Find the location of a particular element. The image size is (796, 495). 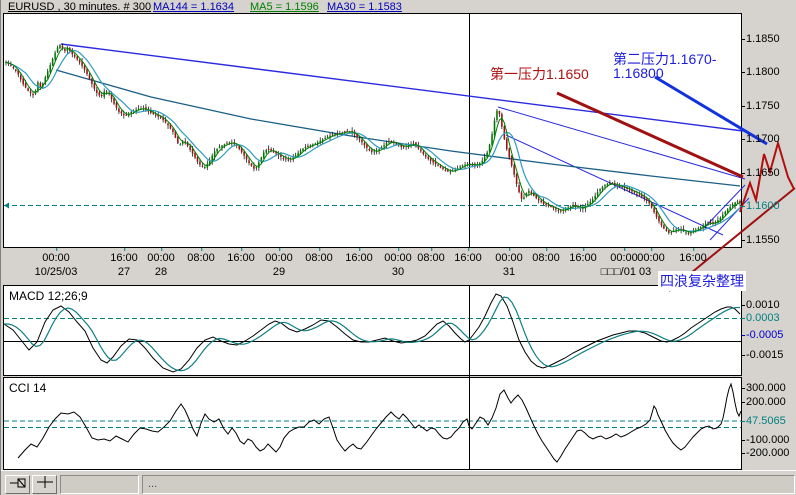

price-axis-label: 1.1650 is located at coordinates (760, 173).